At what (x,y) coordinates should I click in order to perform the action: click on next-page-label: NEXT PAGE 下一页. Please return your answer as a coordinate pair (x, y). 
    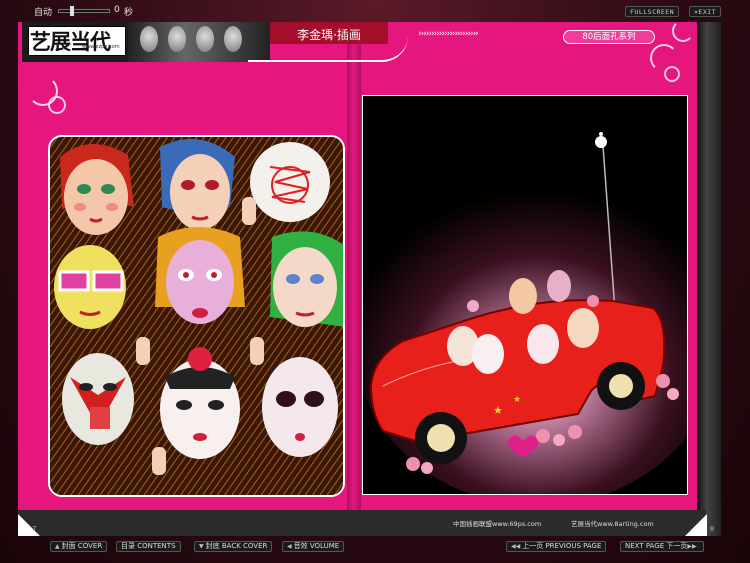
    Looking at the image, I should click on (656, 546).